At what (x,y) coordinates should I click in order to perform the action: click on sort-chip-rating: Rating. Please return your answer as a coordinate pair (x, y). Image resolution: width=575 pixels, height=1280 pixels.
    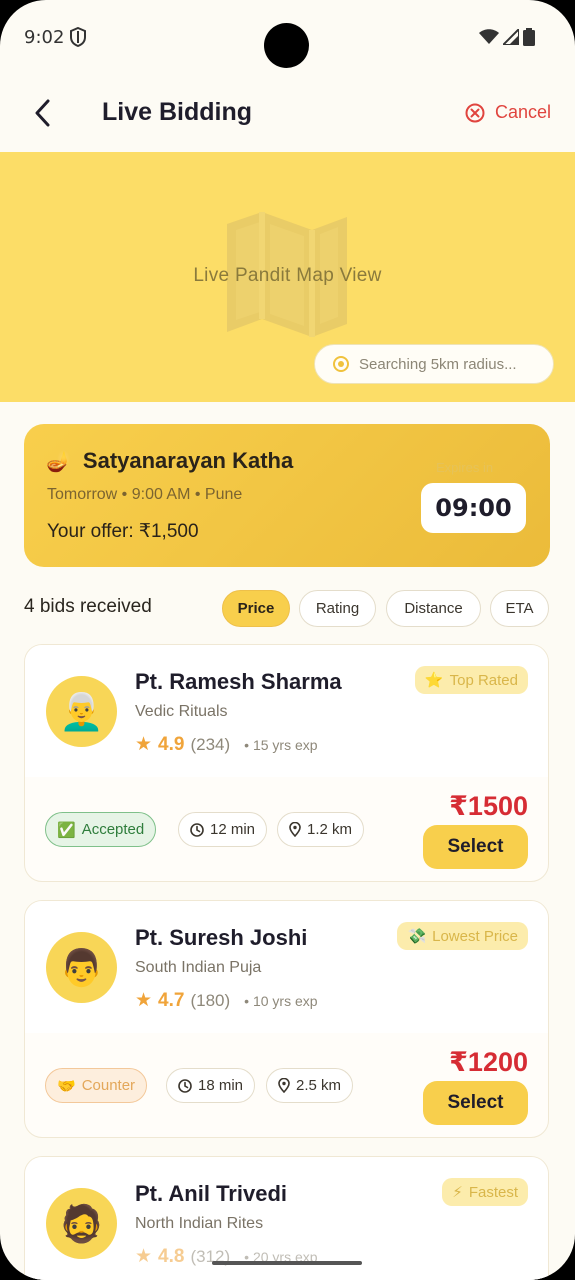
    Looking at the image, I should click on (337, 608).